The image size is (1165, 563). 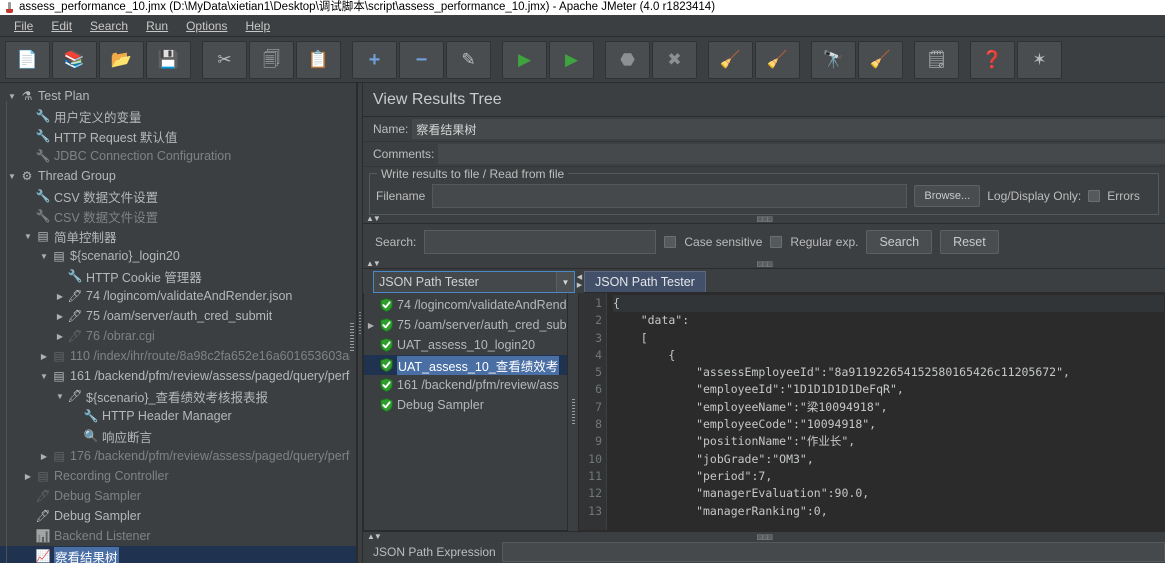 What do you see at coordinates (374, 59) in the screenshot?
I see `expand-all-button: +` at bounding box center [374, 59].